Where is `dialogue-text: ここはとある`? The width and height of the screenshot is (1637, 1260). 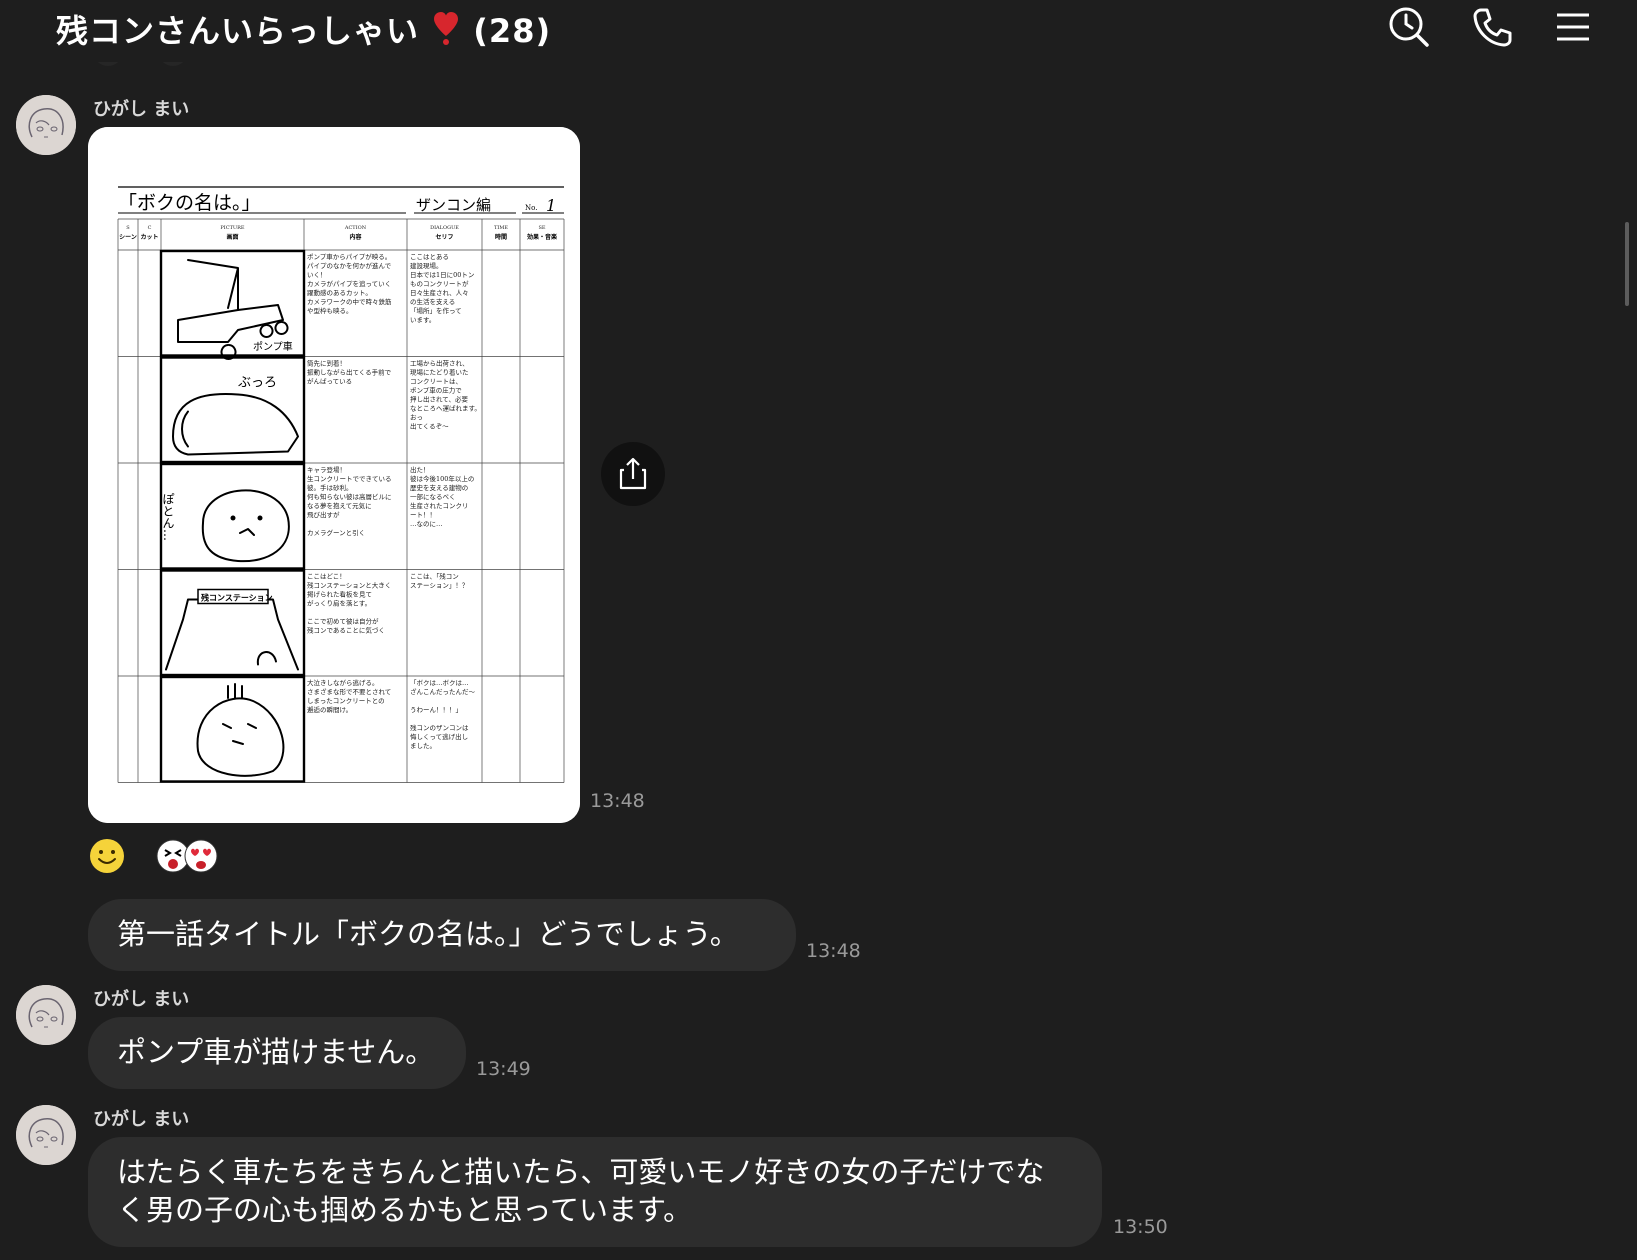 dialogue-text: ここはとある is located at coordinates (429, 257).